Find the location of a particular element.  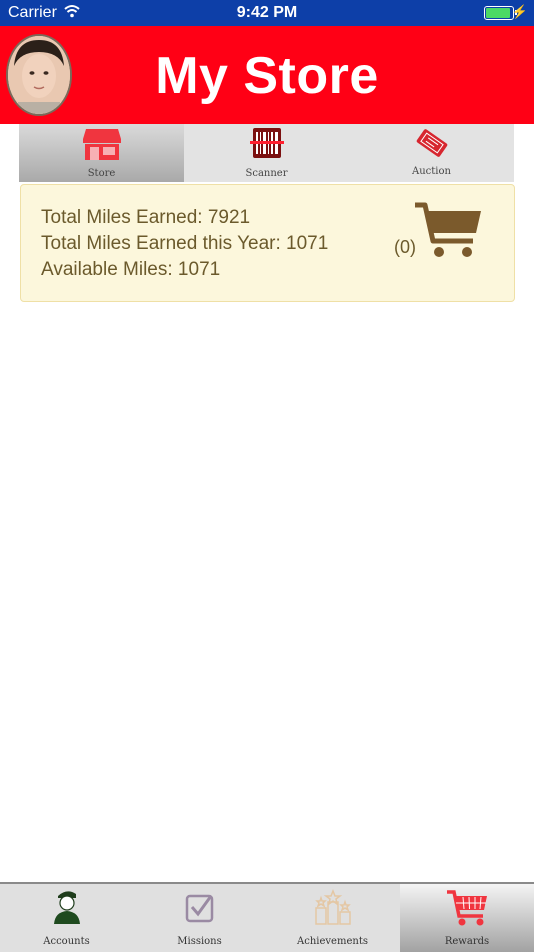

ticket-icon is located at coordinates (431, 144).